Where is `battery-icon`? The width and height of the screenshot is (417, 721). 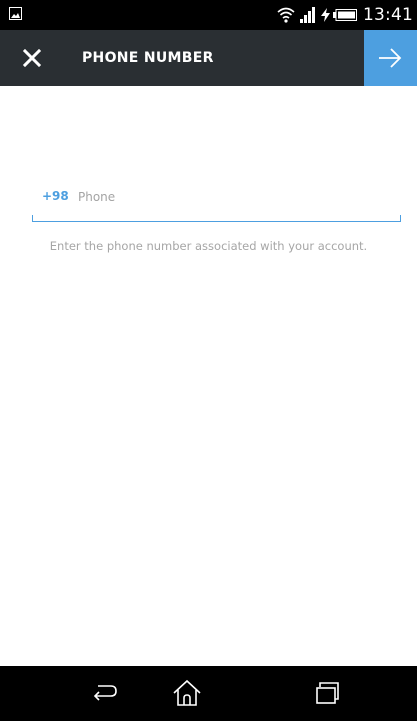 battery-icon is located at coordinates (345, 15).